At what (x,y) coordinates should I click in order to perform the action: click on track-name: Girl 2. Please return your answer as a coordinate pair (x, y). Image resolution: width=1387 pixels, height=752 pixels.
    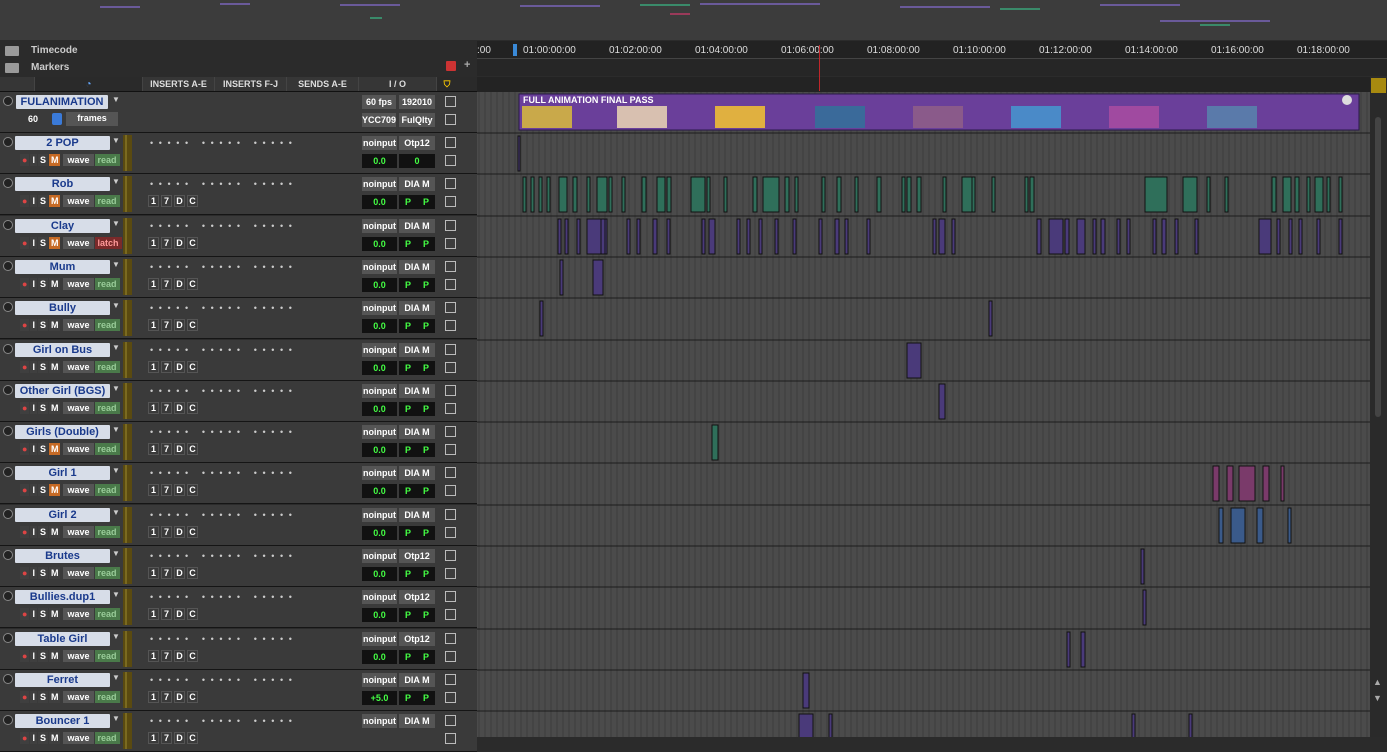
    Looking at the image, I should click on (62, 515).